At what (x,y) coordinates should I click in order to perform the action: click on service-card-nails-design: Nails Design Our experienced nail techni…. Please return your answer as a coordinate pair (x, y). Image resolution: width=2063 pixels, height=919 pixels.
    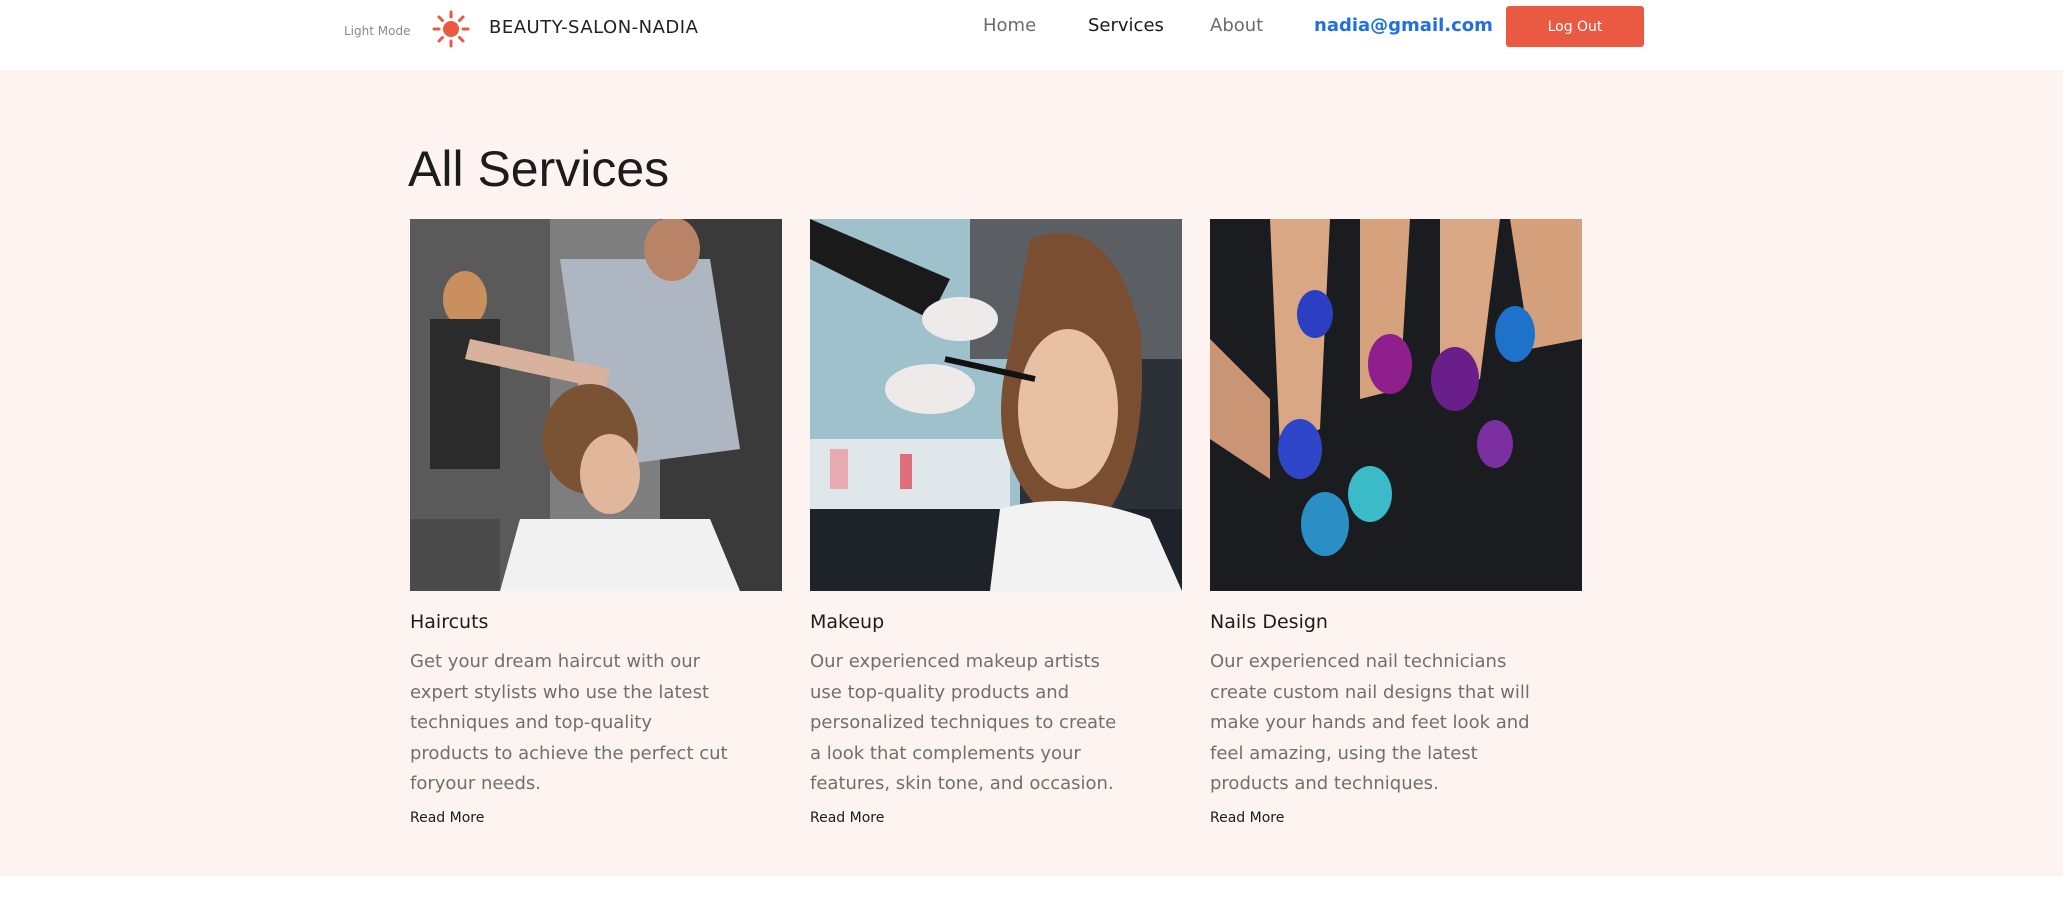
    Looking at the image, I should click on (1396, 522).